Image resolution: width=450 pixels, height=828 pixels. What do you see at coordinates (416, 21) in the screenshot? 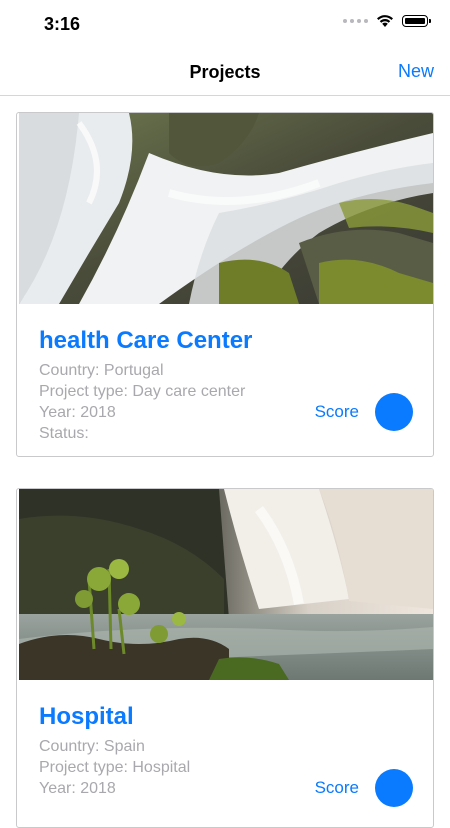
I see `battery-icon` at bounding box center [416, 21].